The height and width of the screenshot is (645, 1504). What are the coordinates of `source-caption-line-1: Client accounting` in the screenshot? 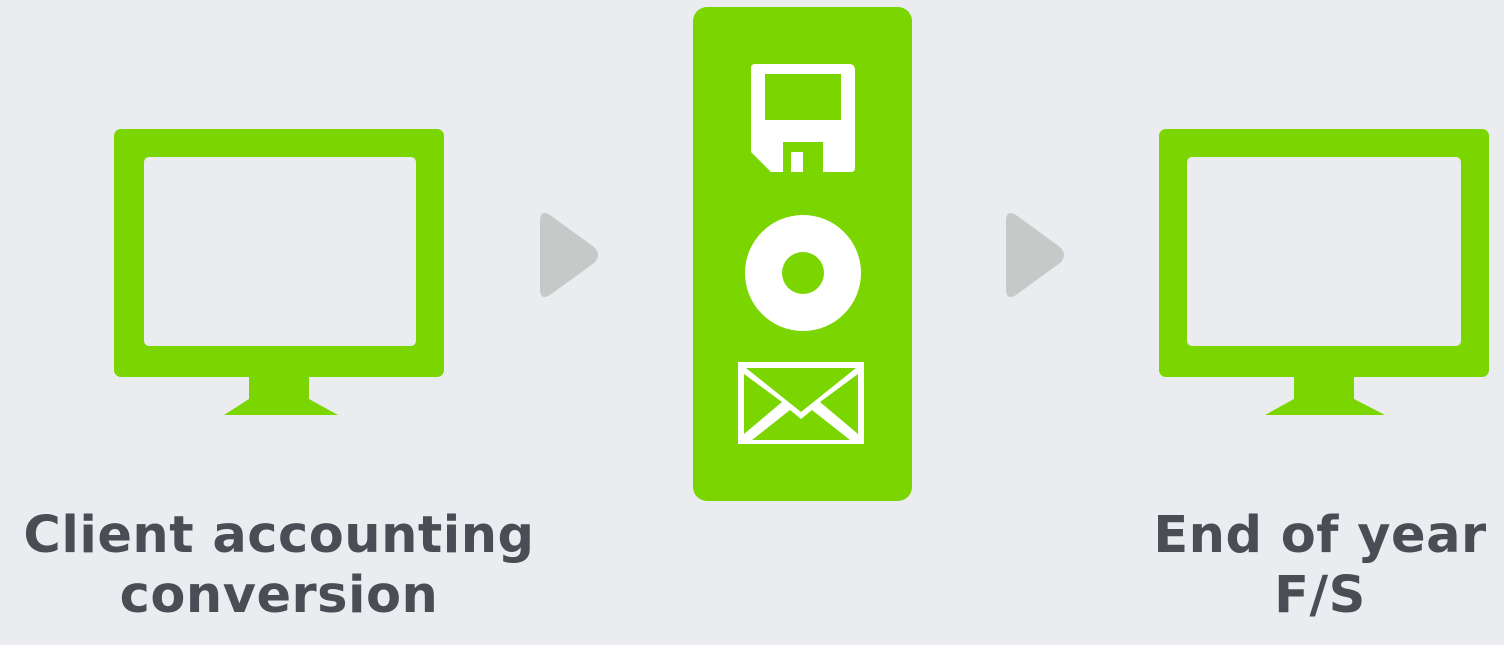 It's located at (279, 535).